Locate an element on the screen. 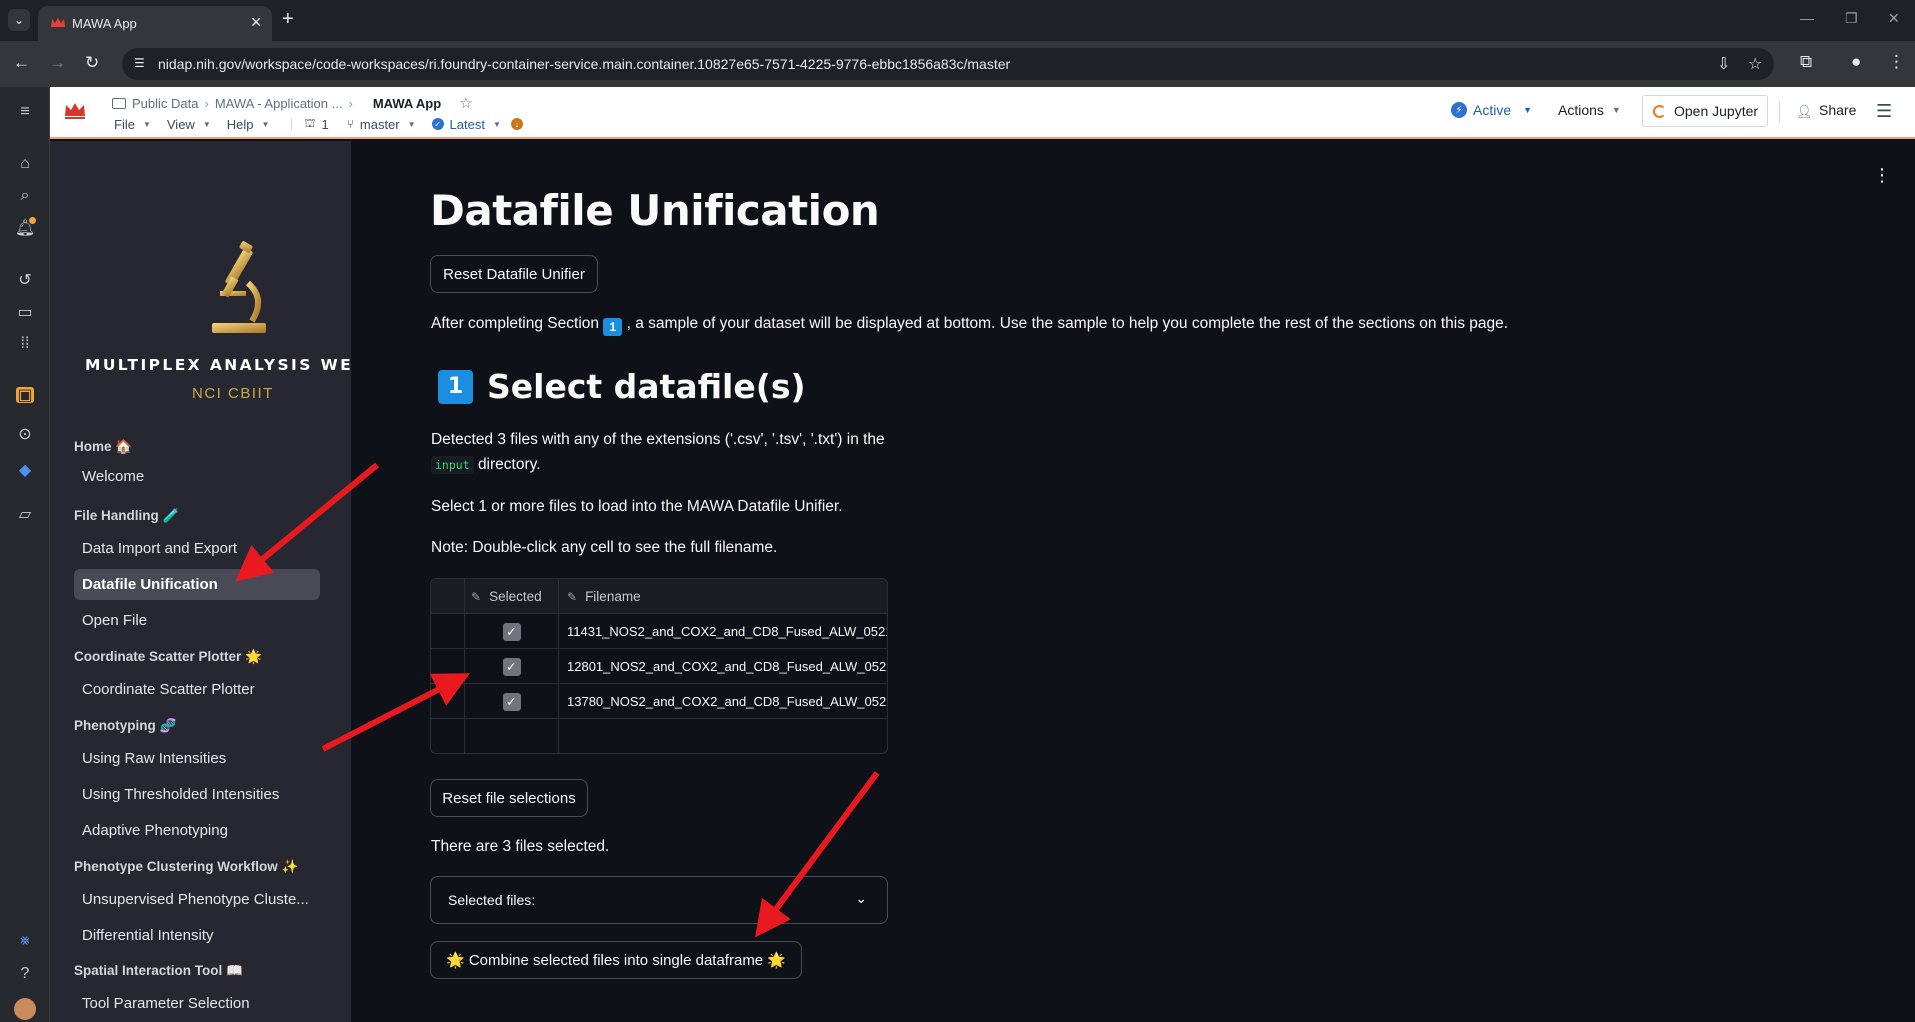  nav-section-phenotype-clustering: Phenotype Clustering Workflow ✨ is located at coordinates (186, 866).